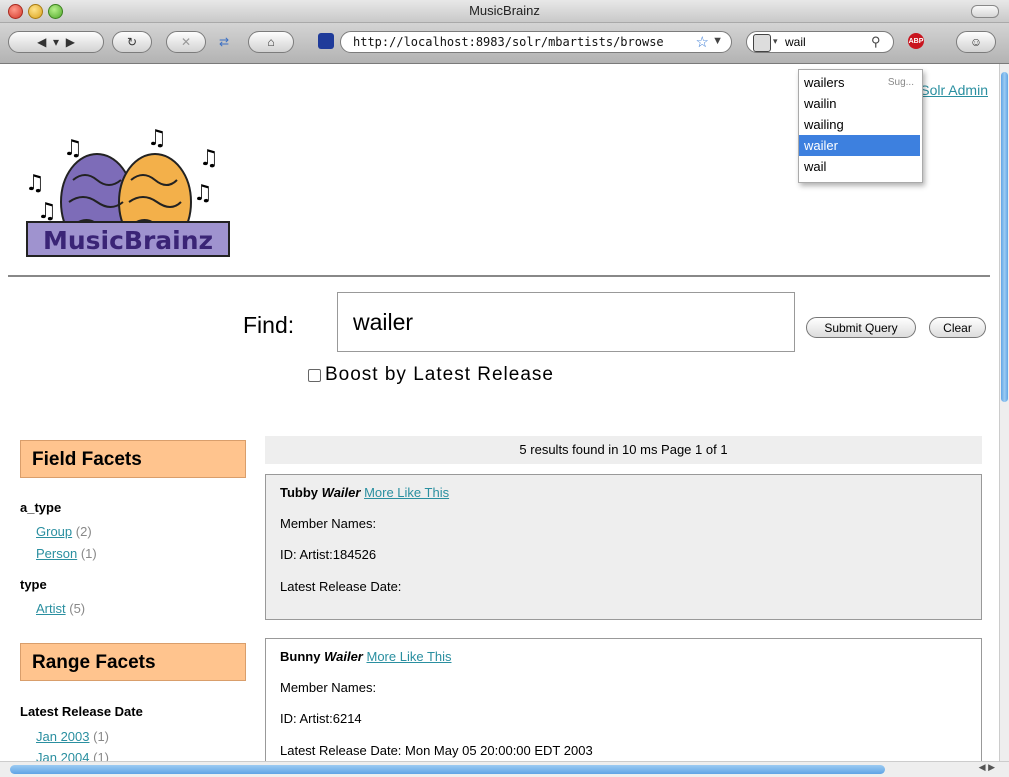 The width and height of the screenshot is (1009, 777). I want to click on submit-query-button: Submit Query, so click(861, 327).